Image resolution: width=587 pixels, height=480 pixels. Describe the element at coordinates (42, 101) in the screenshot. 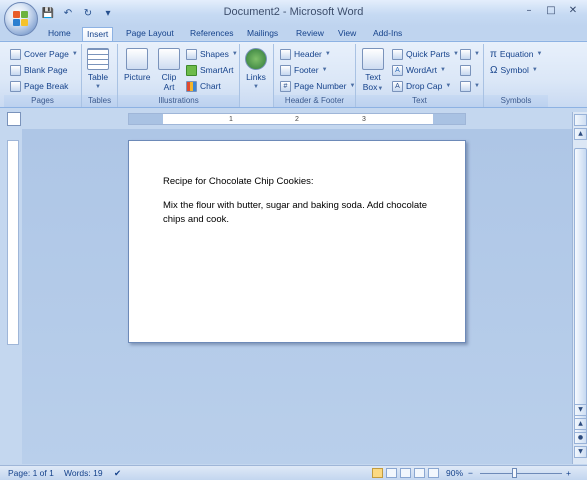

I see `group-label-pages: Pages` at that location.